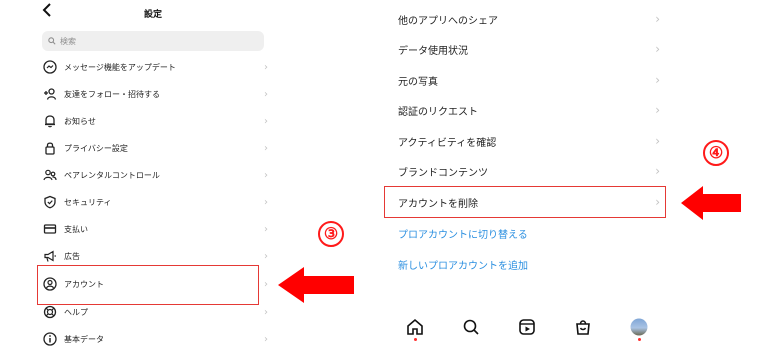 This screenshot has height=363, width=768. What do you see at coordinates (331, 234) in the screenshot?
I see `step-marker: ③` at bounding box center [331, 234].